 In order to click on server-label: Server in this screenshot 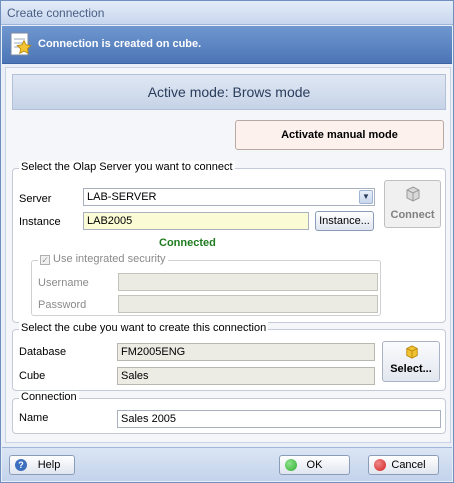, I will do `click(35, 199)`.